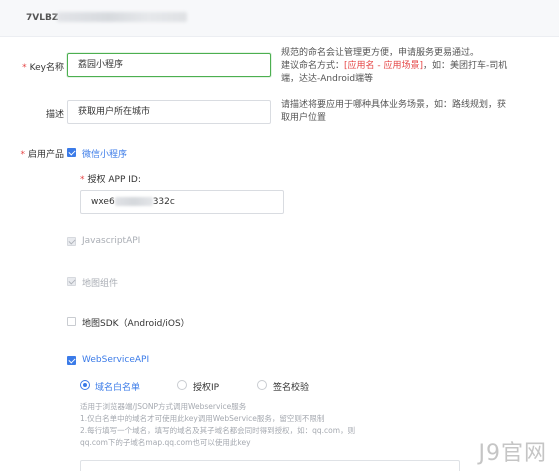 The height and width of the screenshot is (471, 559). Describe the element at coordinates (122, 17) in the screenshot. I see `masked-key-value` at that location.